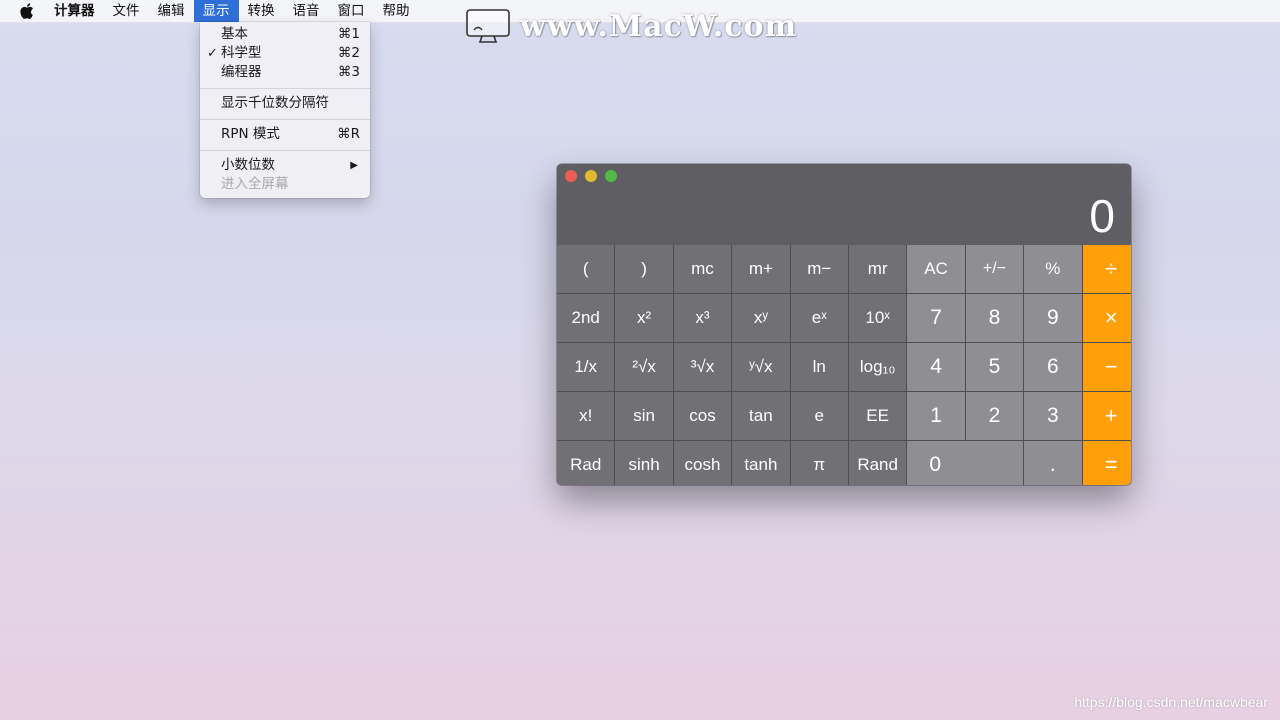 The image size is (1280, 720). I want to click on submenu-arrow-icon: ▶, so click(354, 165).